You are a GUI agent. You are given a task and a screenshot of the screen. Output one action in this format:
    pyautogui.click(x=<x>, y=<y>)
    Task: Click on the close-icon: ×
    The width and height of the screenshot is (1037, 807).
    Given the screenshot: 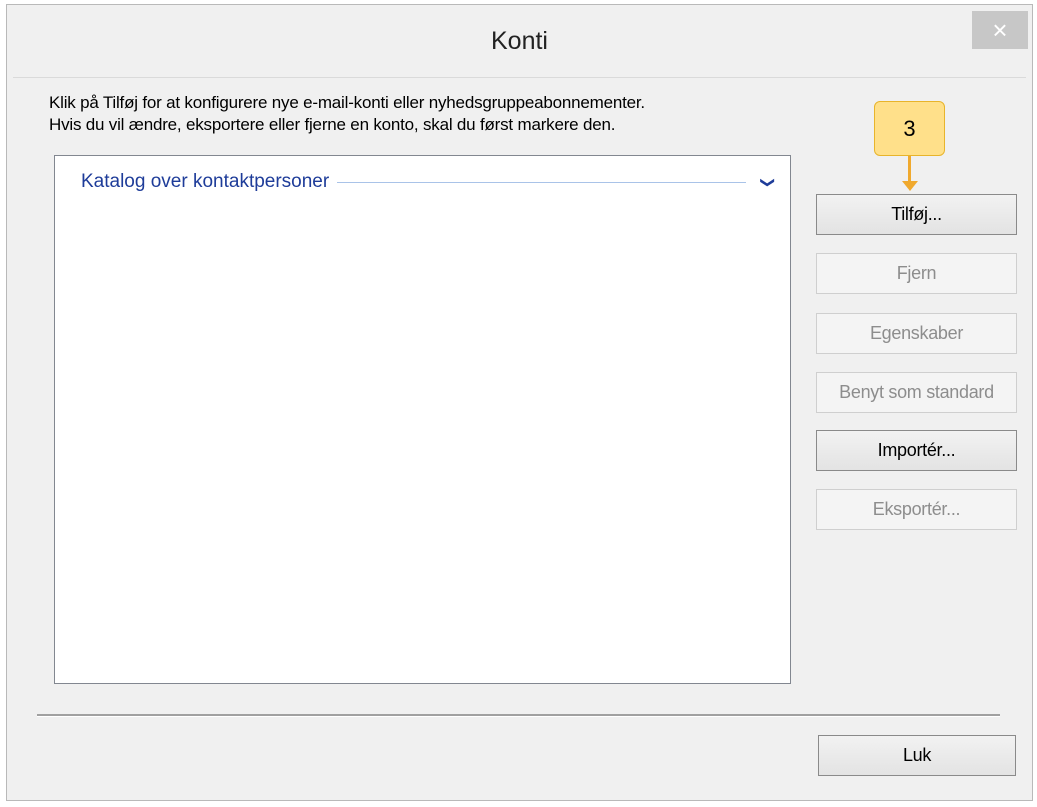 What is the action you would take?
    pyautogui.click(x=1000, y=29)
    